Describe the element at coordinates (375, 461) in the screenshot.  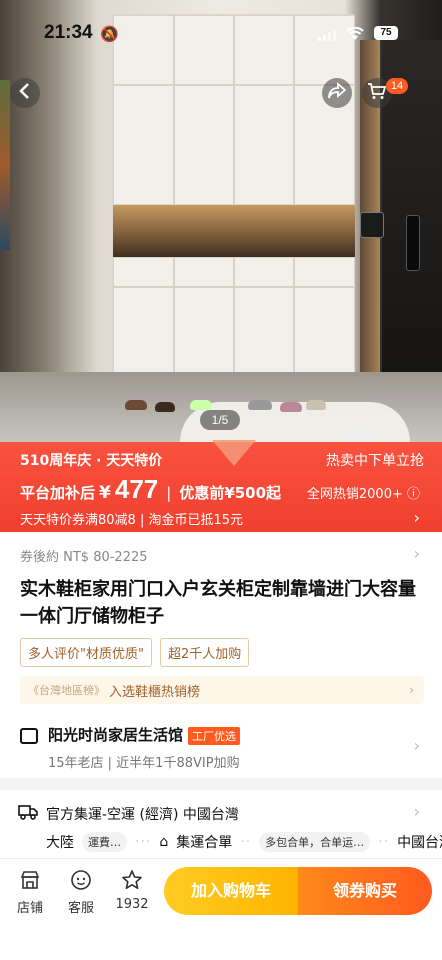
I see `promo-right-text: 热卖中下单立抢` at that location.